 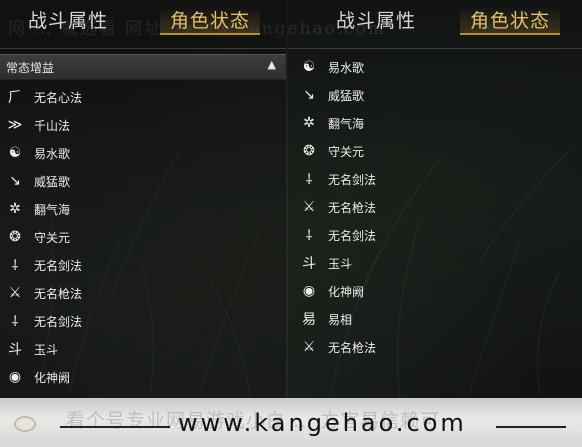 What do you see at coordinates (25, 424) in the screenshot?
I see `logo-icon` at bounding box center [25, 424].